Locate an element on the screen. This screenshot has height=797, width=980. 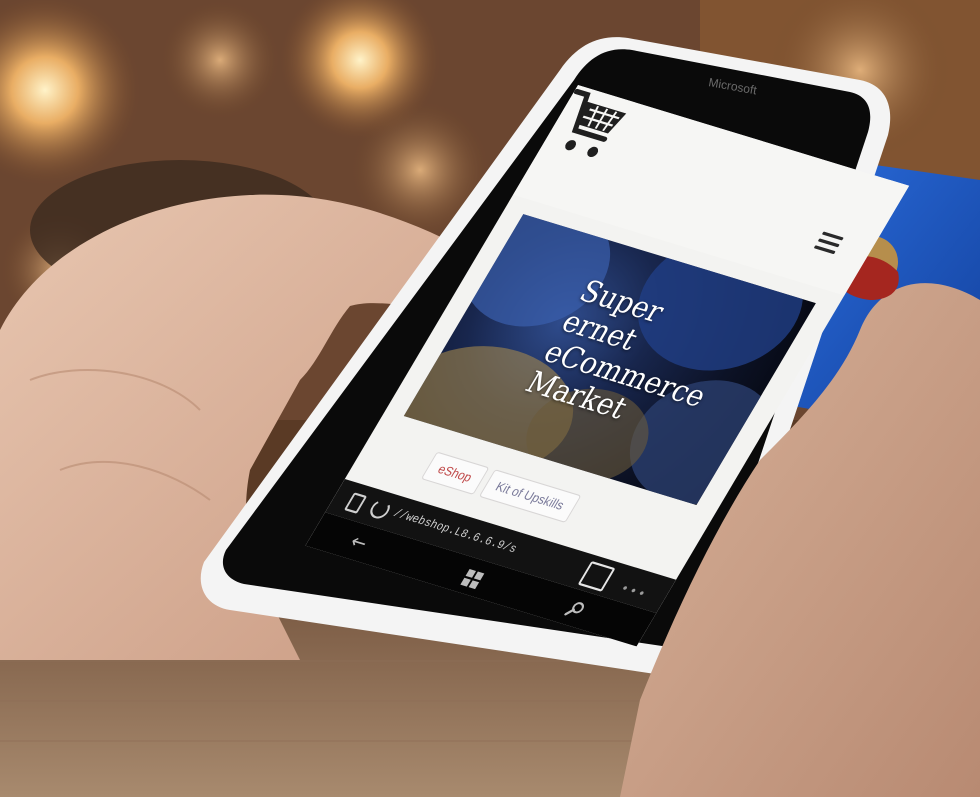
back-arrow-icon: ← is located at coordinates (359, 542).